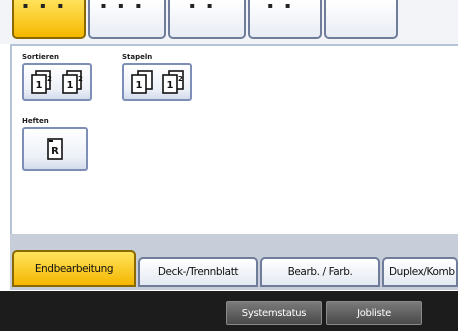 This screenshot has height=331, width=458. Describe the element at coordinates (57, 82) in the screenshot. I see `sort-button: 1 2 1 2` at that location.